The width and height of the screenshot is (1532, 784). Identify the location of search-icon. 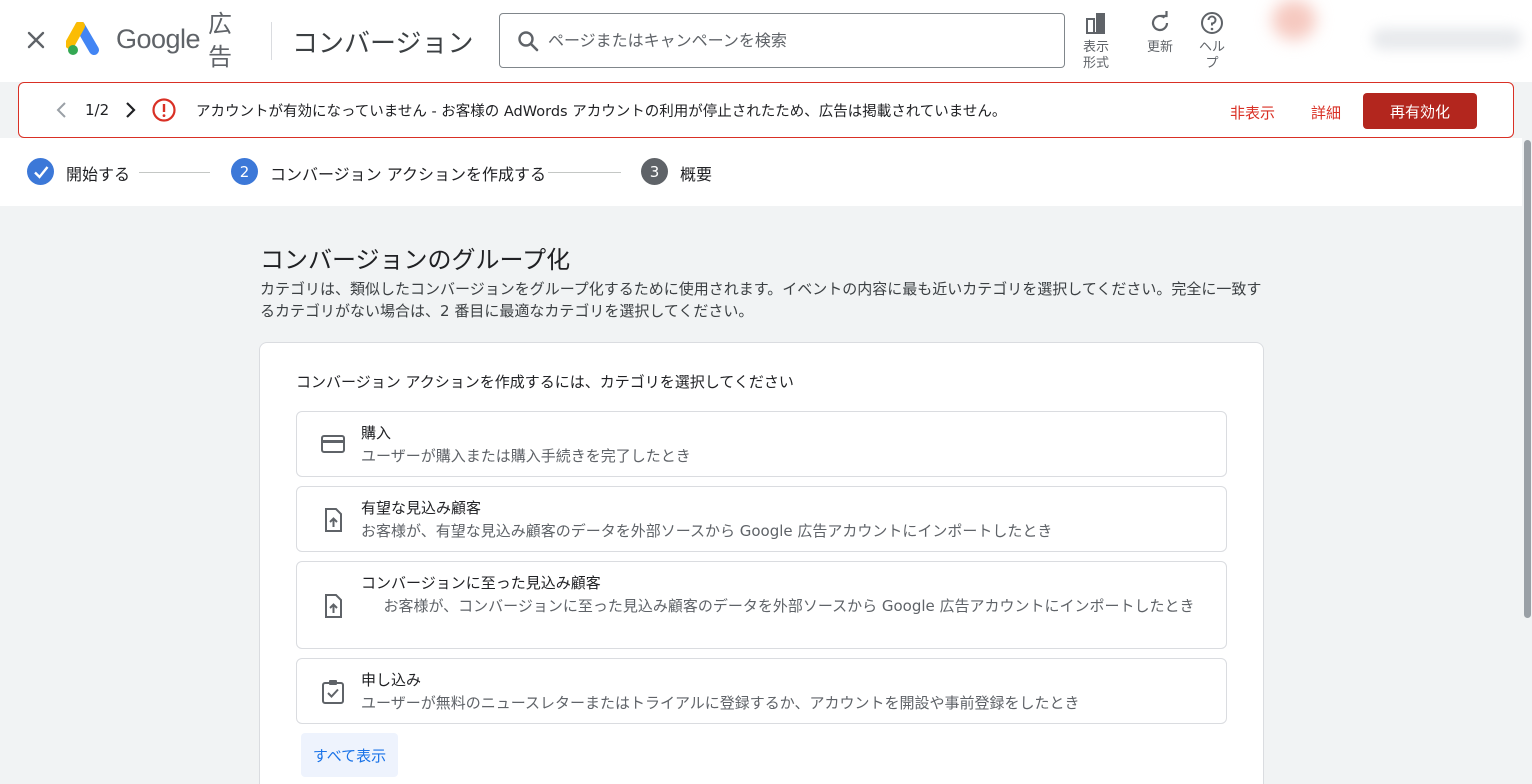
(528, 40).